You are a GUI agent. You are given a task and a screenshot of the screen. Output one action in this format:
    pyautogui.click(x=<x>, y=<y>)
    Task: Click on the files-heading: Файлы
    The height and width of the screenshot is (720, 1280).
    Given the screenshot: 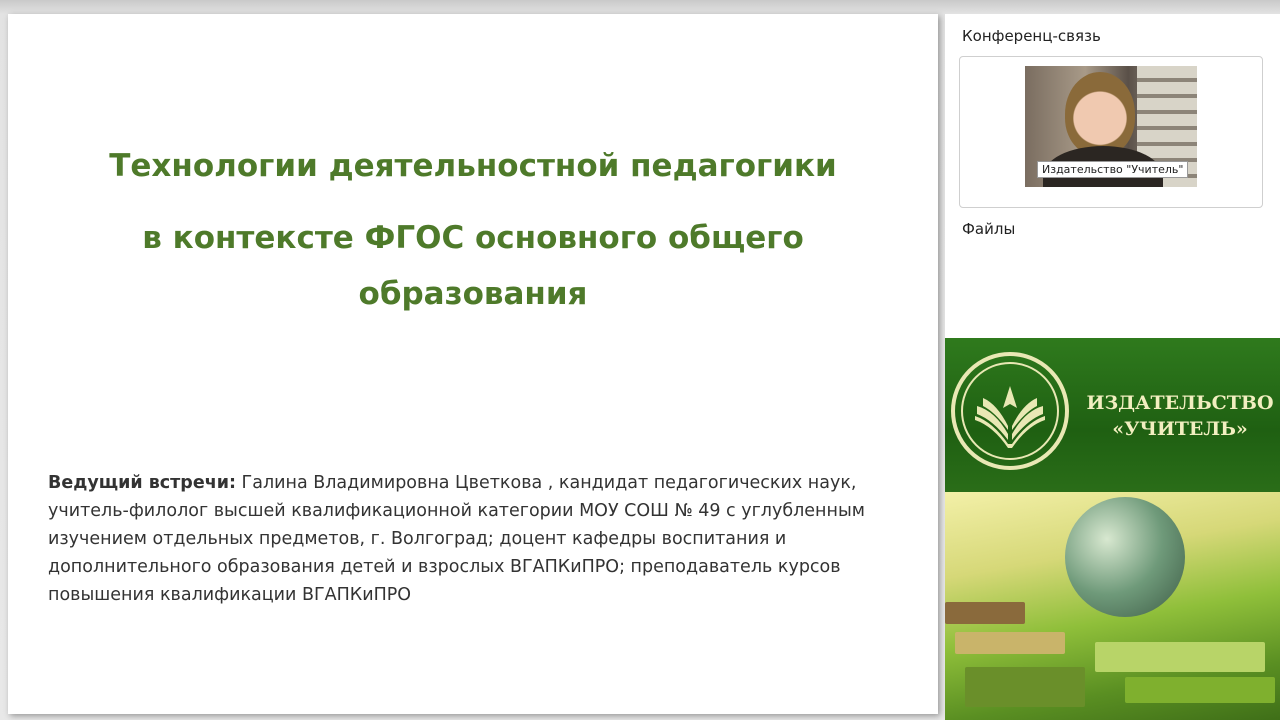 What is the action you would take?
    pyautogui.click(x=989, y=229)
    